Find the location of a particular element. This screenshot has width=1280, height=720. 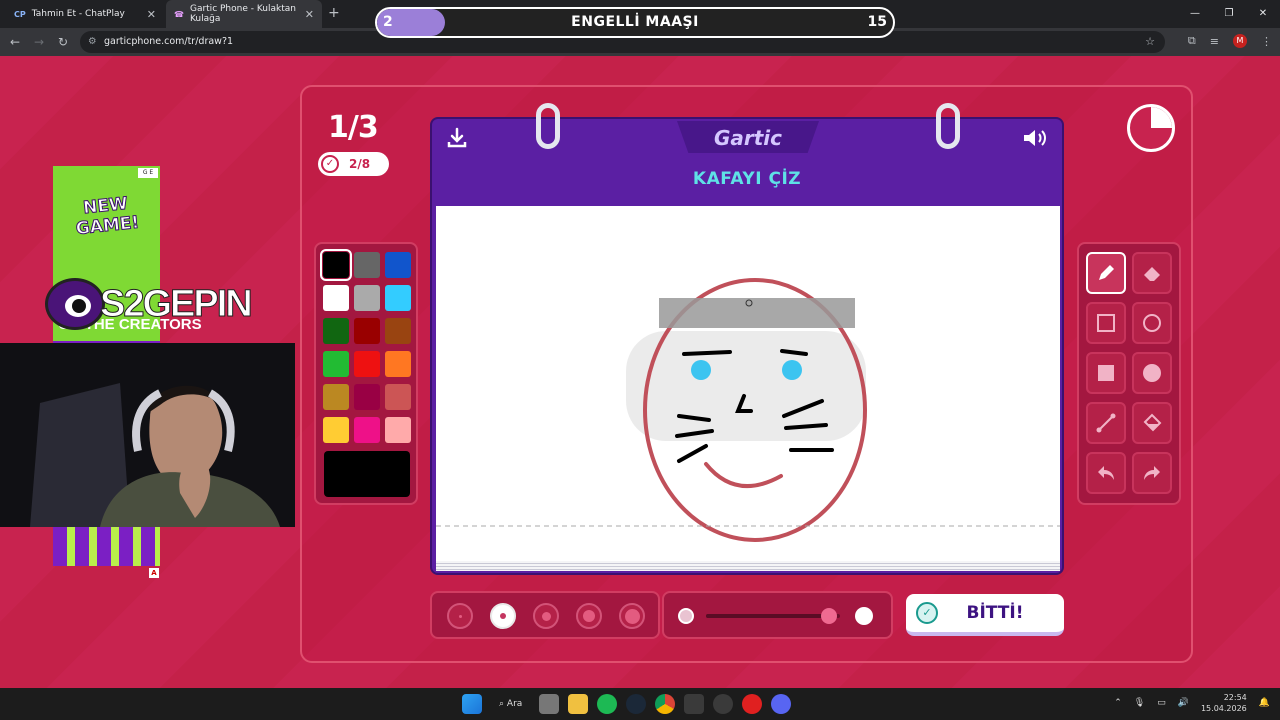

color-palette is located at coordinates (366, 373).